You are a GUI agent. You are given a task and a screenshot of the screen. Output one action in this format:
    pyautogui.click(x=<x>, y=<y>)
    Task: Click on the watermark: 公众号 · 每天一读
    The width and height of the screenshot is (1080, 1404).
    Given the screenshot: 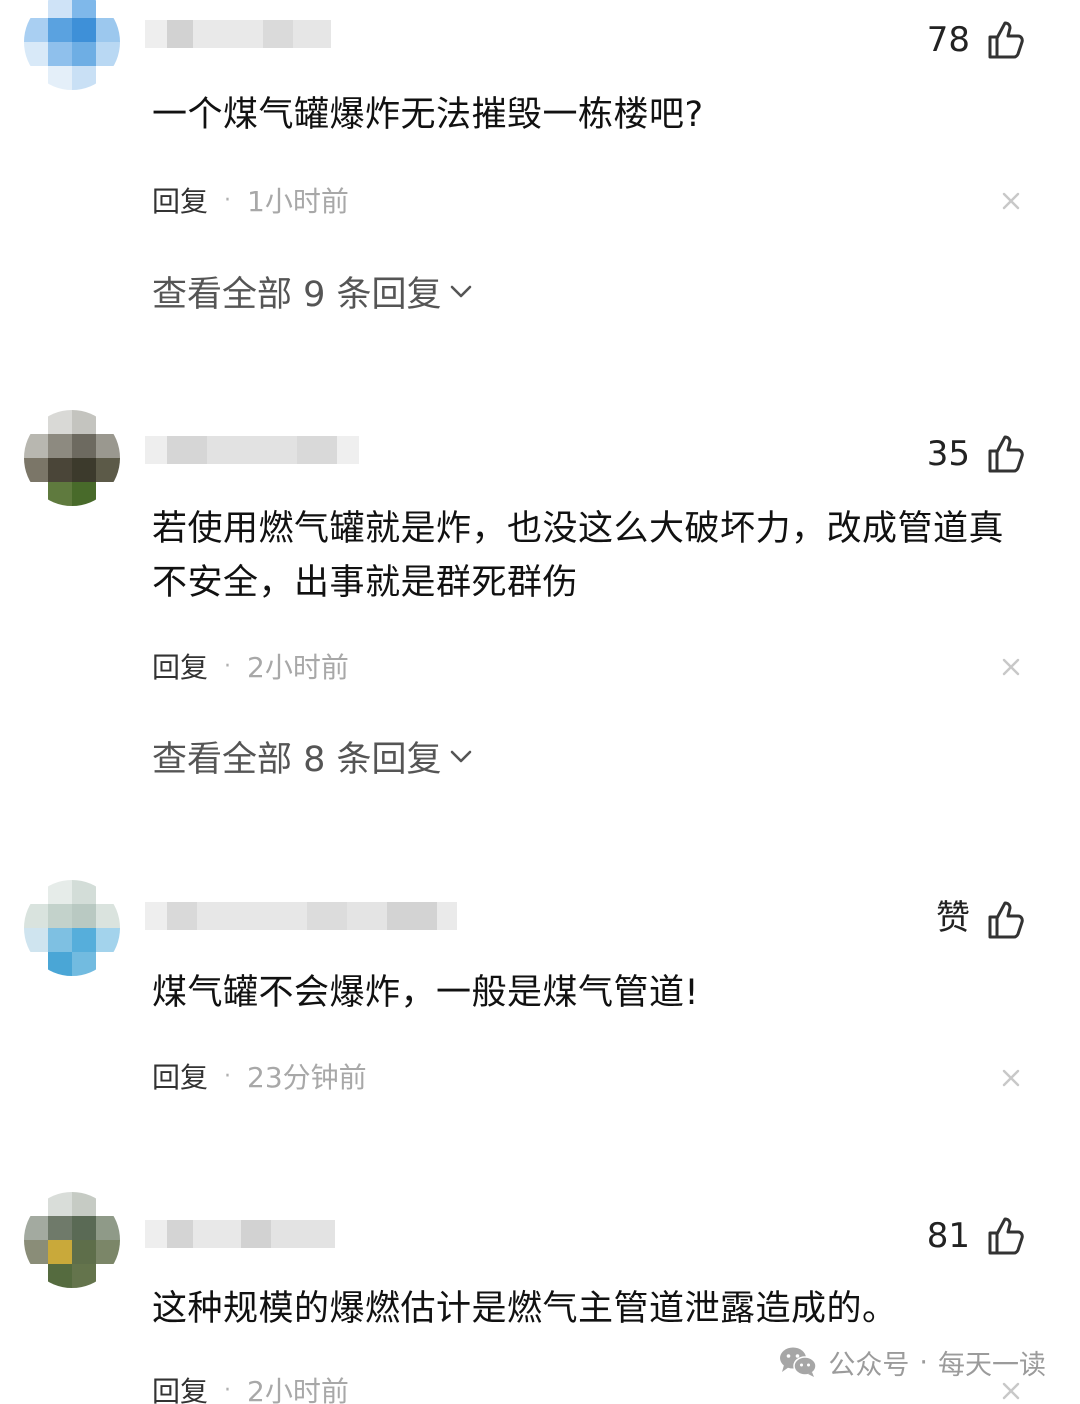 What is the action you would take?
    pyautogui.click(x=912, y=1362)
    